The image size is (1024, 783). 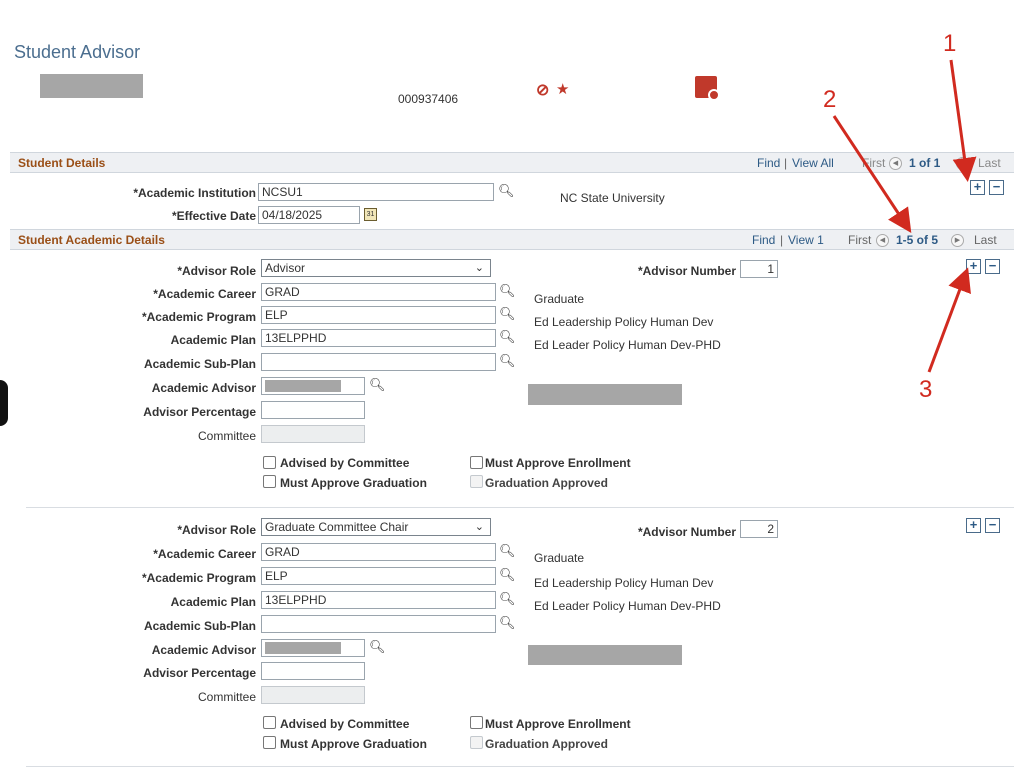 I want to click on academic-institution-input: NCSU1, so click(x=376, y=192).